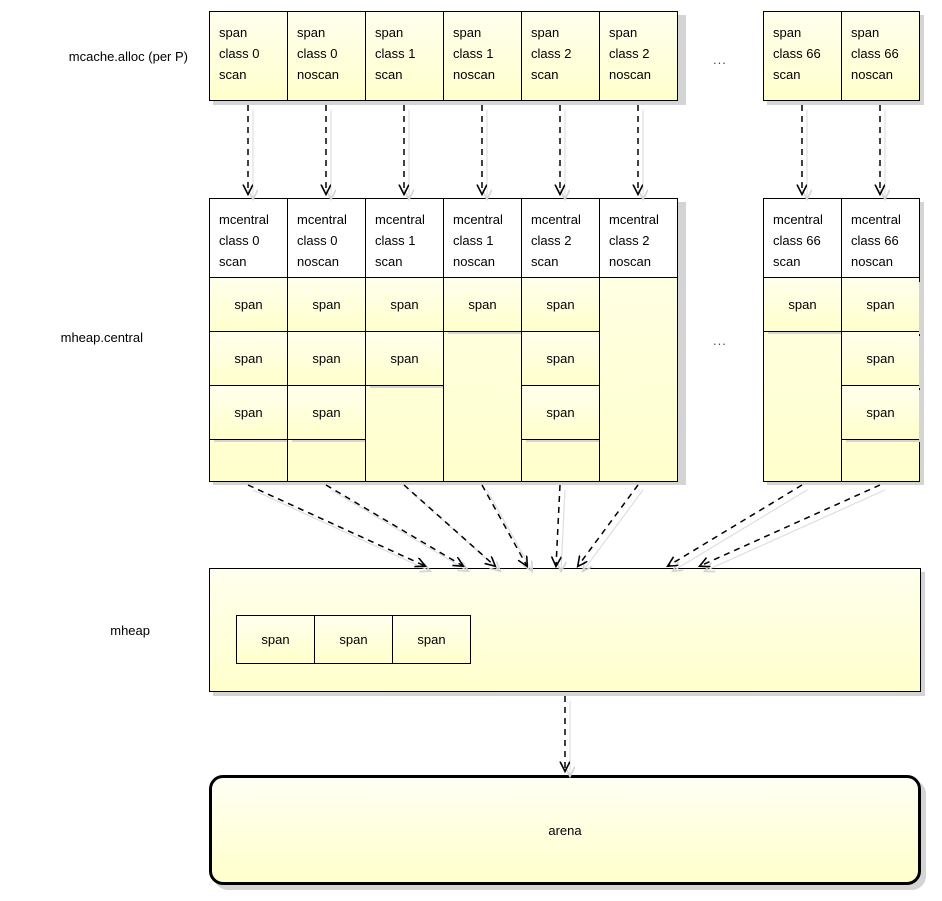 The image size is (942, 901). What do you see at coordinates (395, 53) in the screenshot?
I see `mcache-span-line-2: class 1` at bounding box center [395, 53].